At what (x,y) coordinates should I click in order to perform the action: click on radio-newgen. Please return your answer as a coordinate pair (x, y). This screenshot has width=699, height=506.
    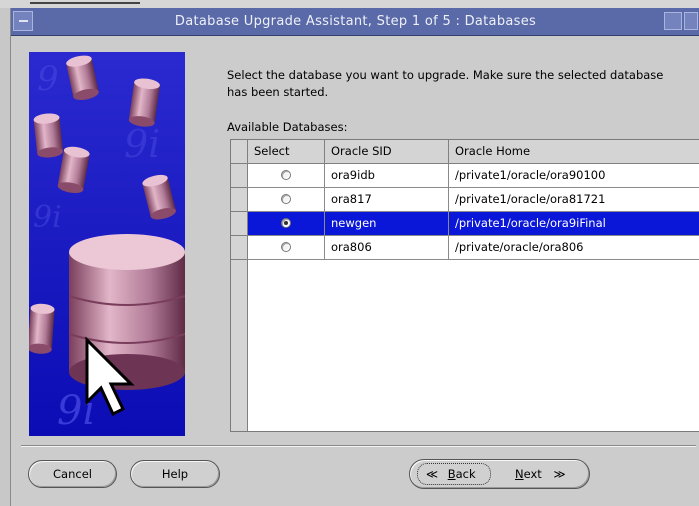
    Looking at the image, I should click on (286, 223).